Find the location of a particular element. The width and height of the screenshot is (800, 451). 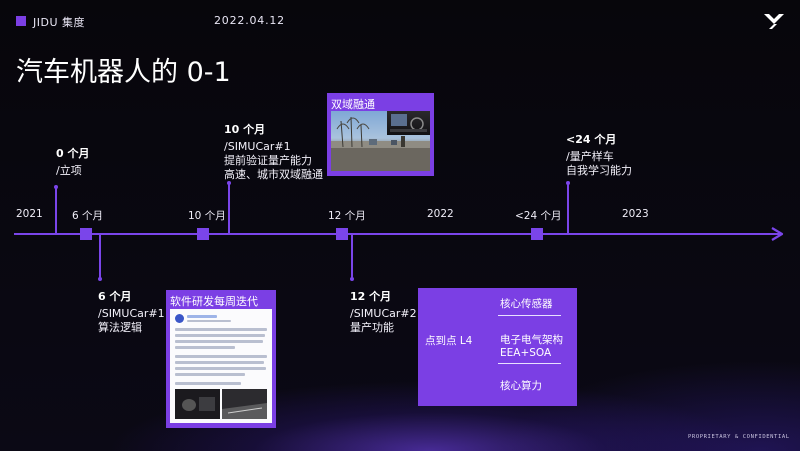

event-12m-line: /SIMUCar#2 is located at coordinates (383, 313).